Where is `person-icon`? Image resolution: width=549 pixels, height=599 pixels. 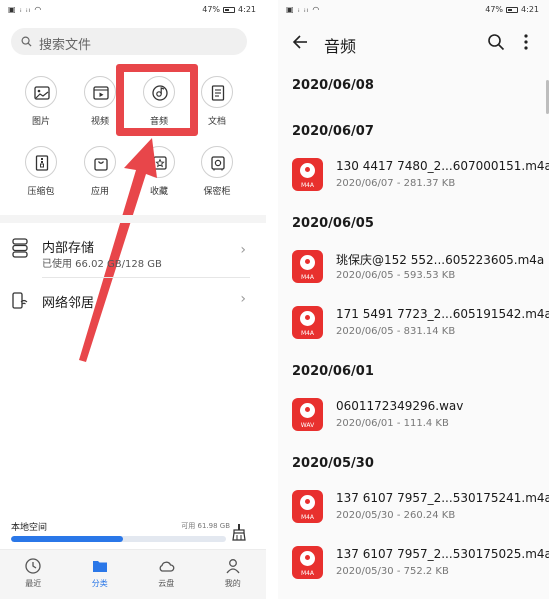
person-icon is located at coordinates (233, 566).